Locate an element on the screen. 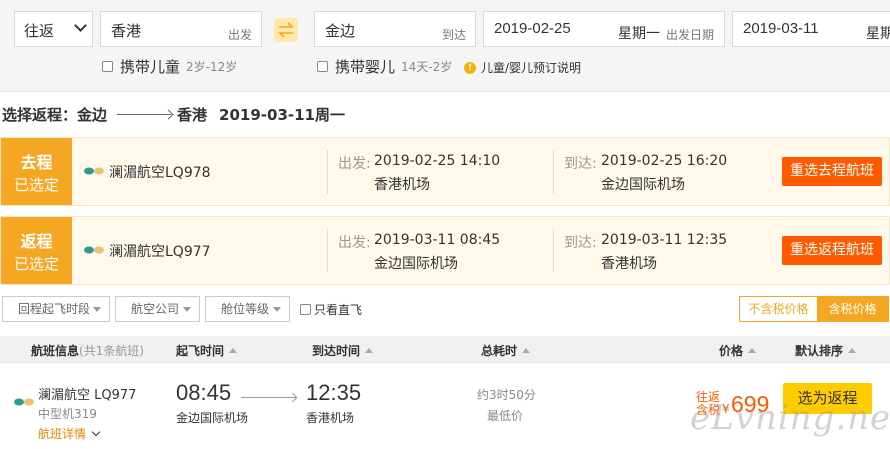 Image resolution: width=890 pixels, height=449 pixels. flight-count: (共1条航班) is located at coordinates (112, 351).